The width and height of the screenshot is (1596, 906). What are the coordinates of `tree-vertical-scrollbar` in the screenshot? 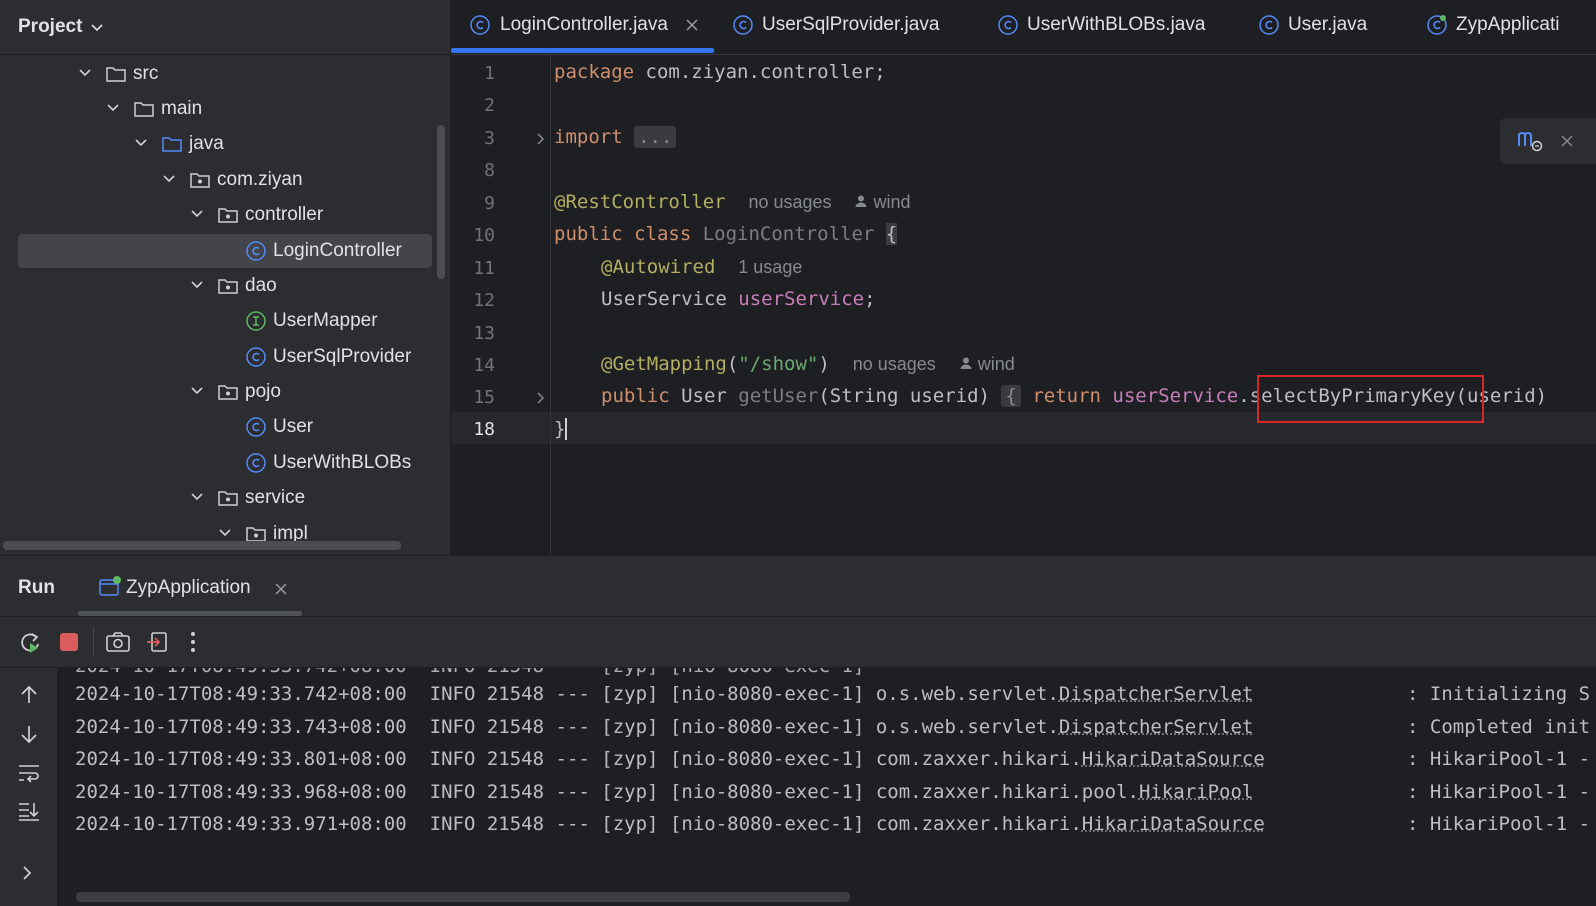 It's located at (441, 202).